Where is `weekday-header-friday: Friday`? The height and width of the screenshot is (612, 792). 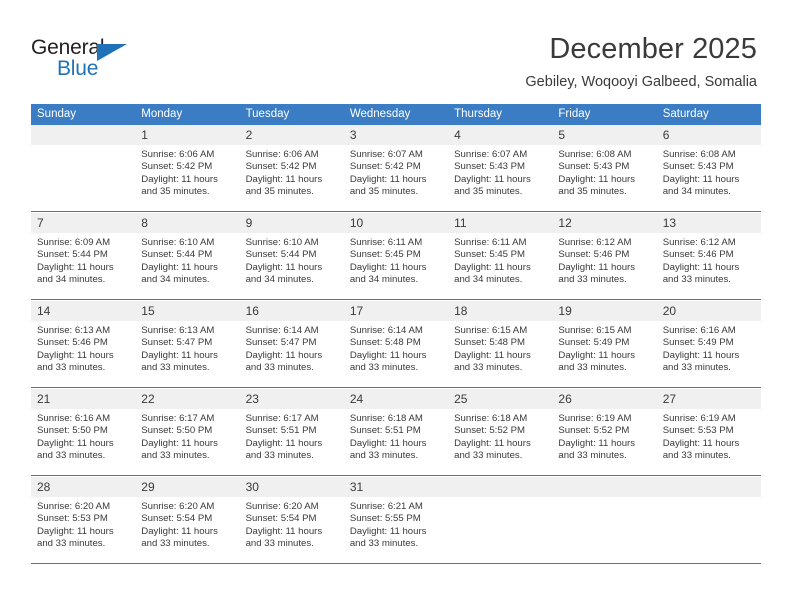 weekday-header-friday: Friday is located at coordinates (604, 114).